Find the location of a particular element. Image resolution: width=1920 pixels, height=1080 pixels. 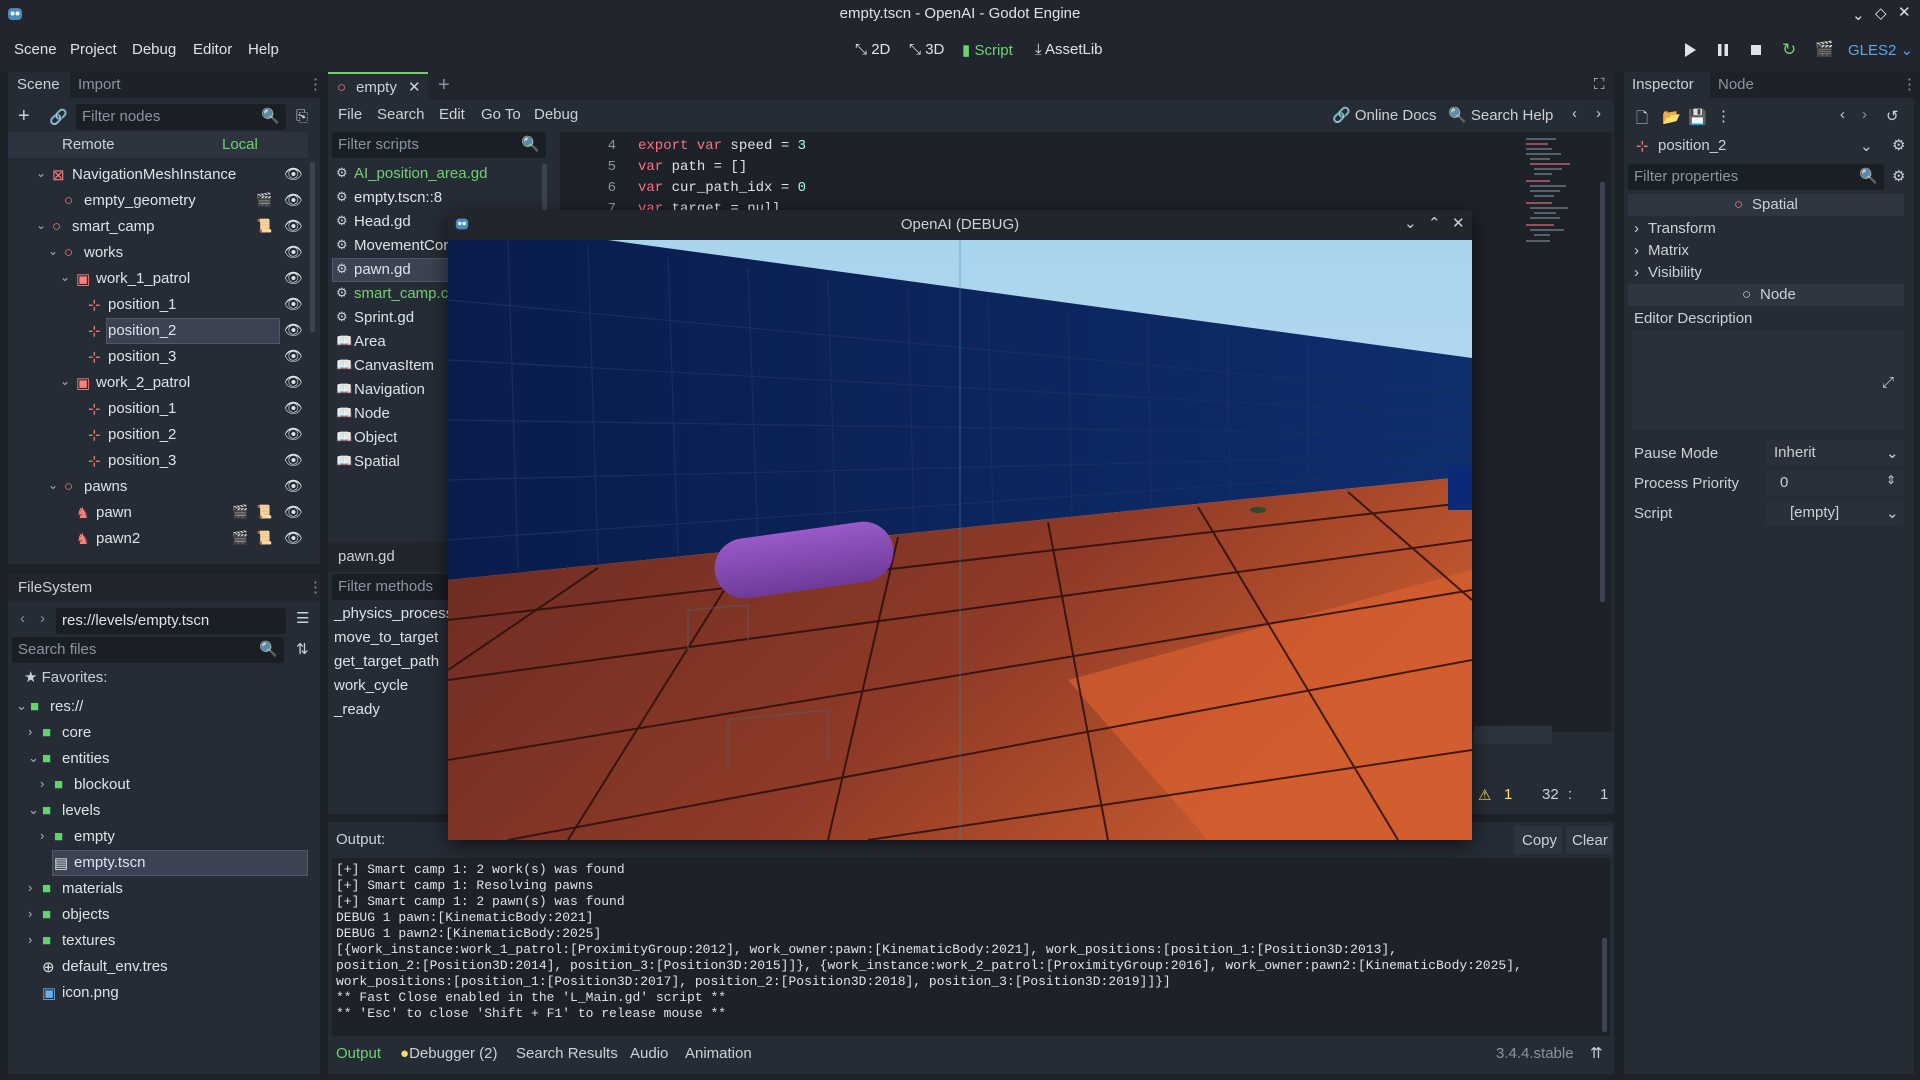

open-folder-icon: 📂 is located at coordinates (1671, 117).